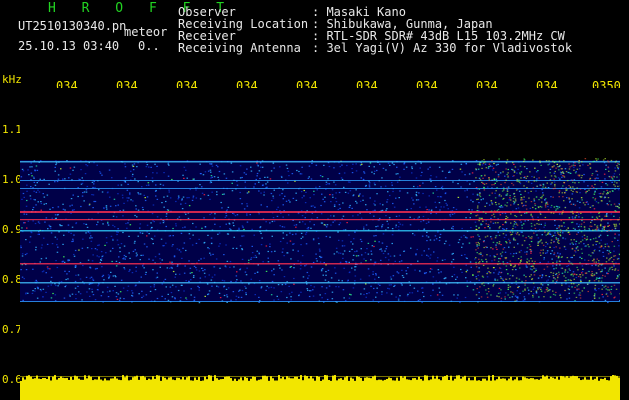 This screenshot has height=400, width=629. What do you see at coordinates (12, 229) in the screenshot?
I see `y-tick-label: 0.9` at bounding box center [12, 229].